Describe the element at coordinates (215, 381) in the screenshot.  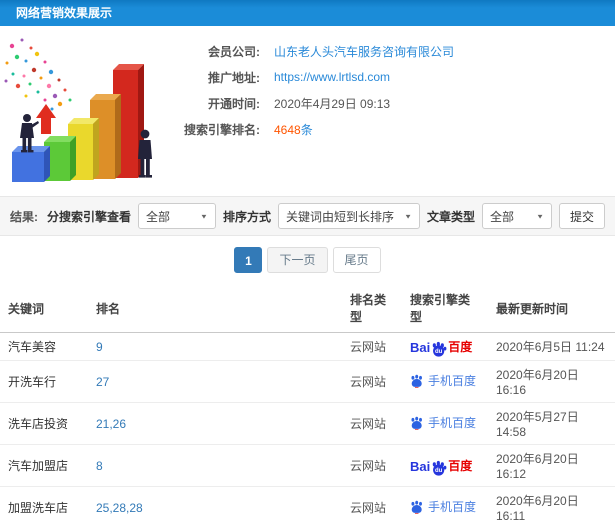
I see `rank-cell: 27` at that location.